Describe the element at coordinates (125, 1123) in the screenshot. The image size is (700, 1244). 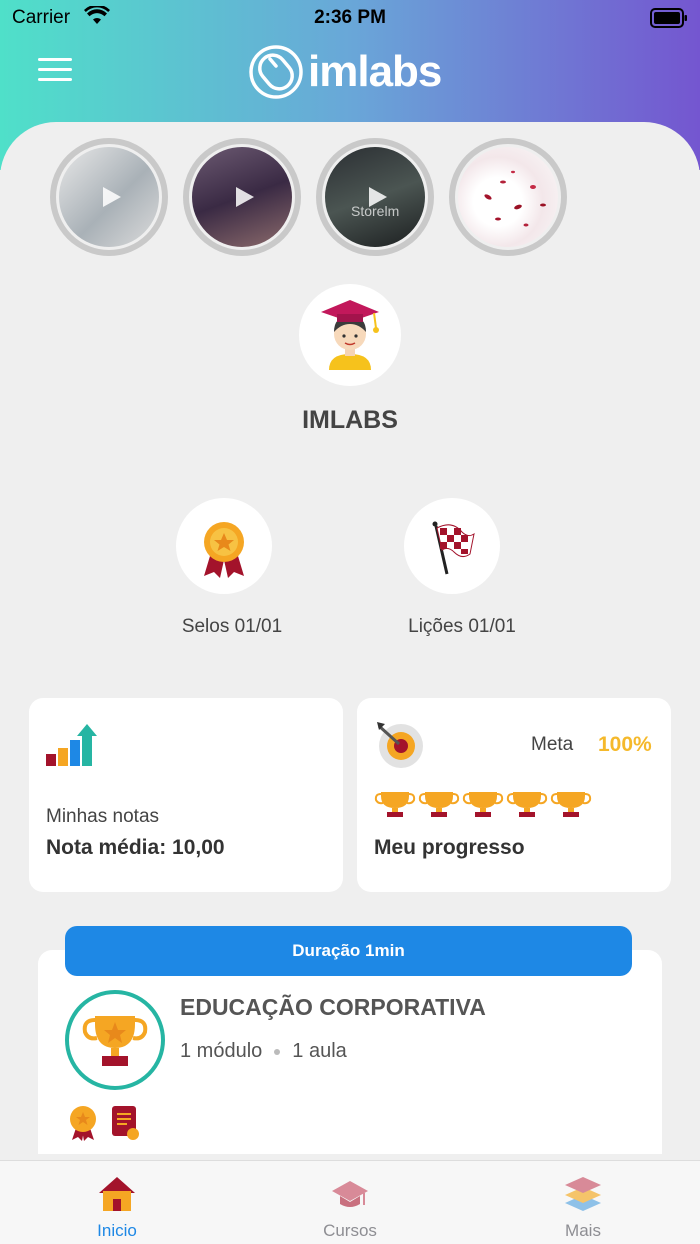
I see `certificate-icon` at that location.